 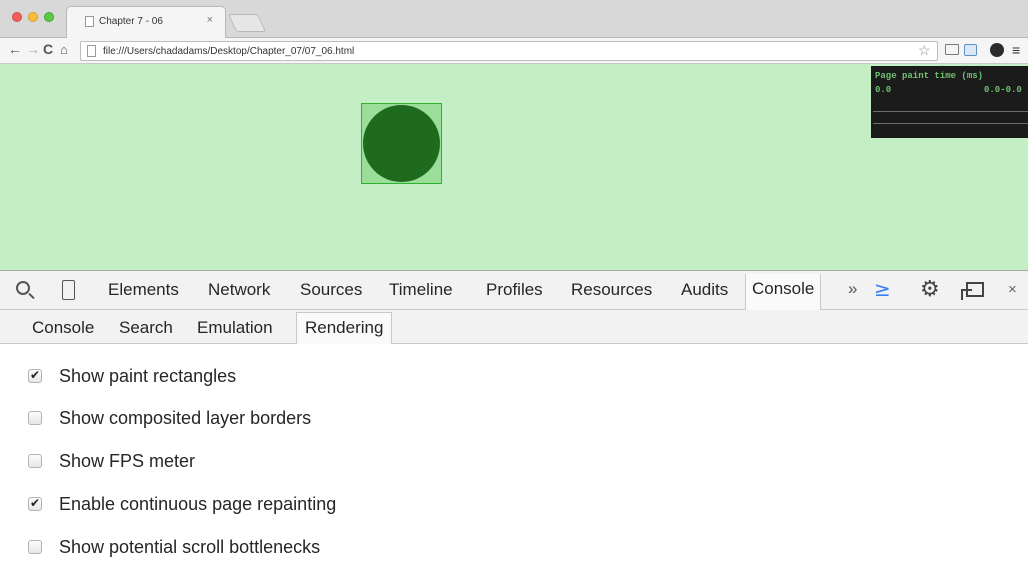 What do you see at coordinates (235, 328) in the screenshot?
I see `subtab-emulation: Emulation` at bounding box center [235, 328].